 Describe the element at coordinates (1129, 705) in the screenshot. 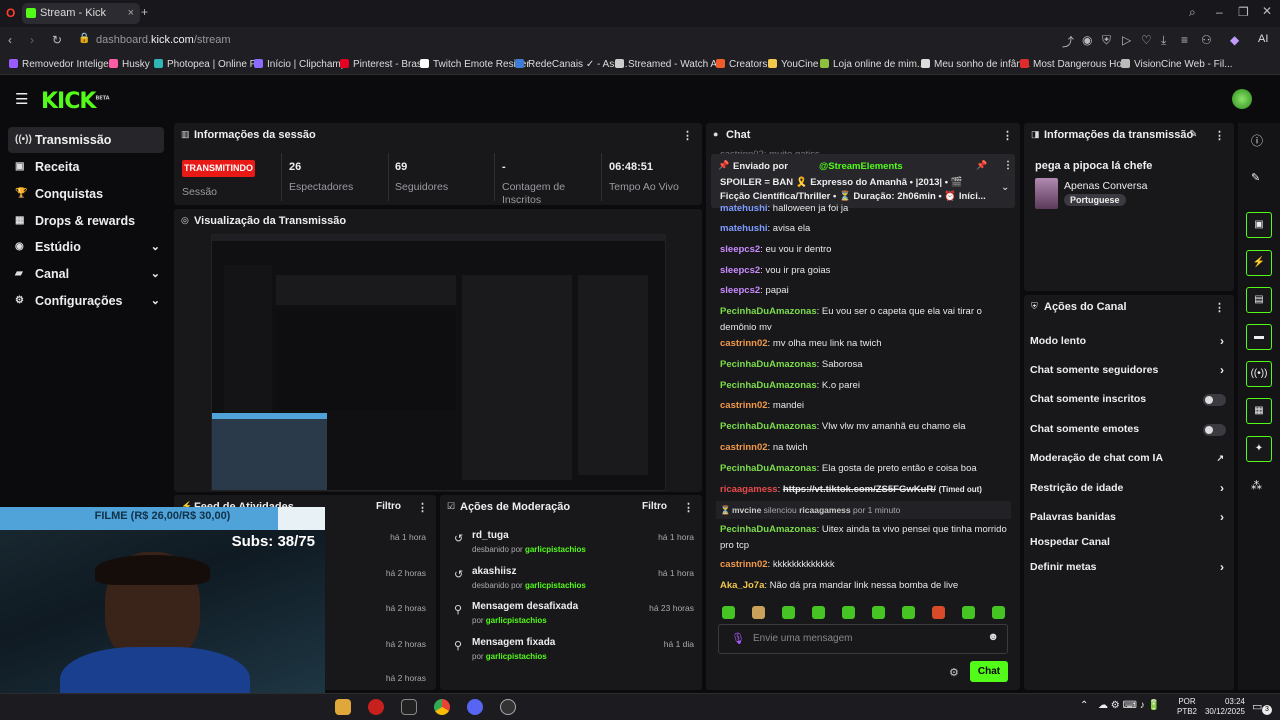

I see `tray-icons: ☁ ⚙ ⌨ ♪ 🔋` at that location.